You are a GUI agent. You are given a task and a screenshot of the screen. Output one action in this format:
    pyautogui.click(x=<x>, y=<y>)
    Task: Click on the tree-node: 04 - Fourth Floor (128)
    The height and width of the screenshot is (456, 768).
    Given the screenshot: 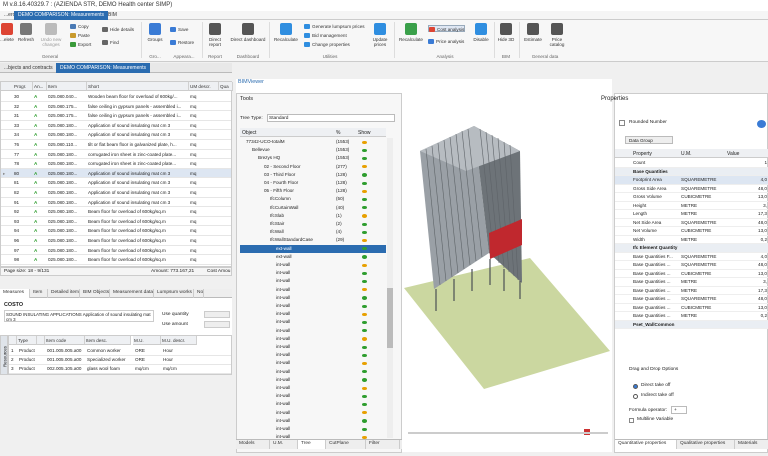 What is the action you would take?
    pyautogui.click(x=313, y=183)
    